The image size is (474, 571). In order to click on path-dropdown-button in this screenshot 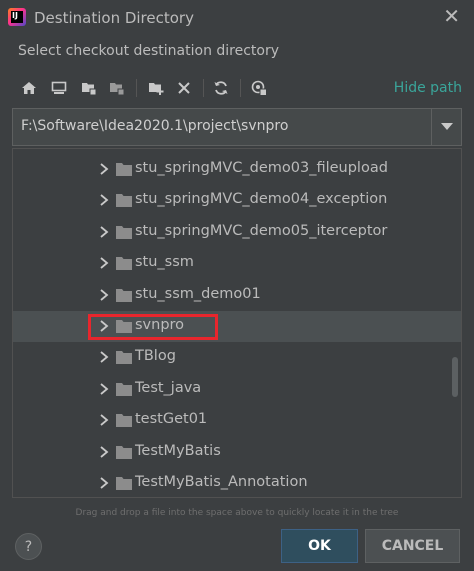, I will do `click(446, 127)`.